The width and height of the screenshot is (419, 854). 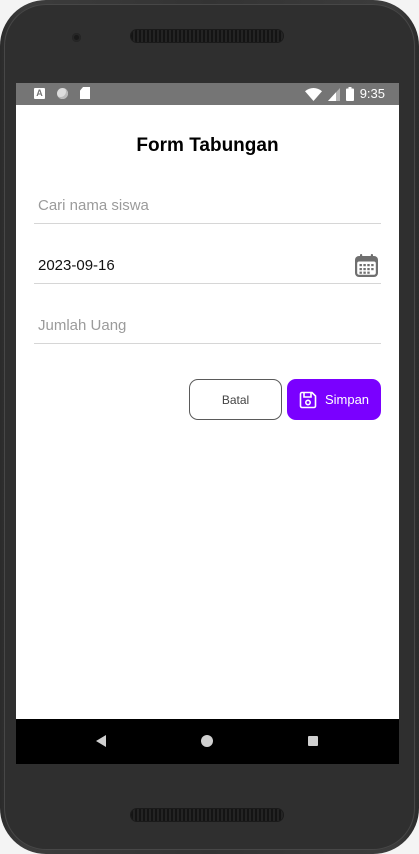 I want to click on status-right-icons: 9:35, so click(x=344, y=94).